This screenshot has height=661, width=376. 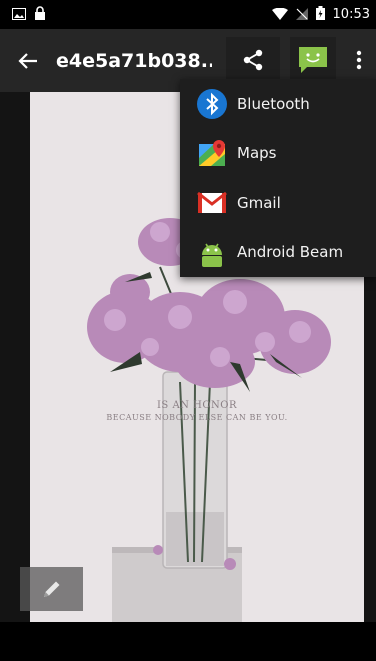 I want to click on battery-icon, so click(x=320, y=14).